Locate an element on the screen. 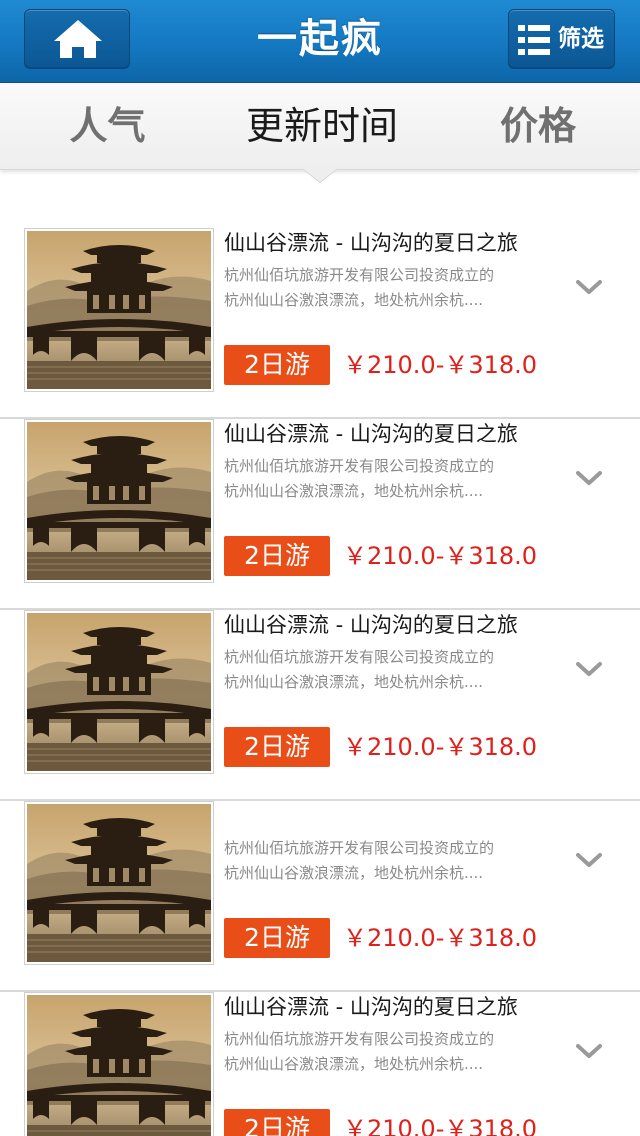  tab-update-time: 更新时间 is located at coordinates (322, 126).